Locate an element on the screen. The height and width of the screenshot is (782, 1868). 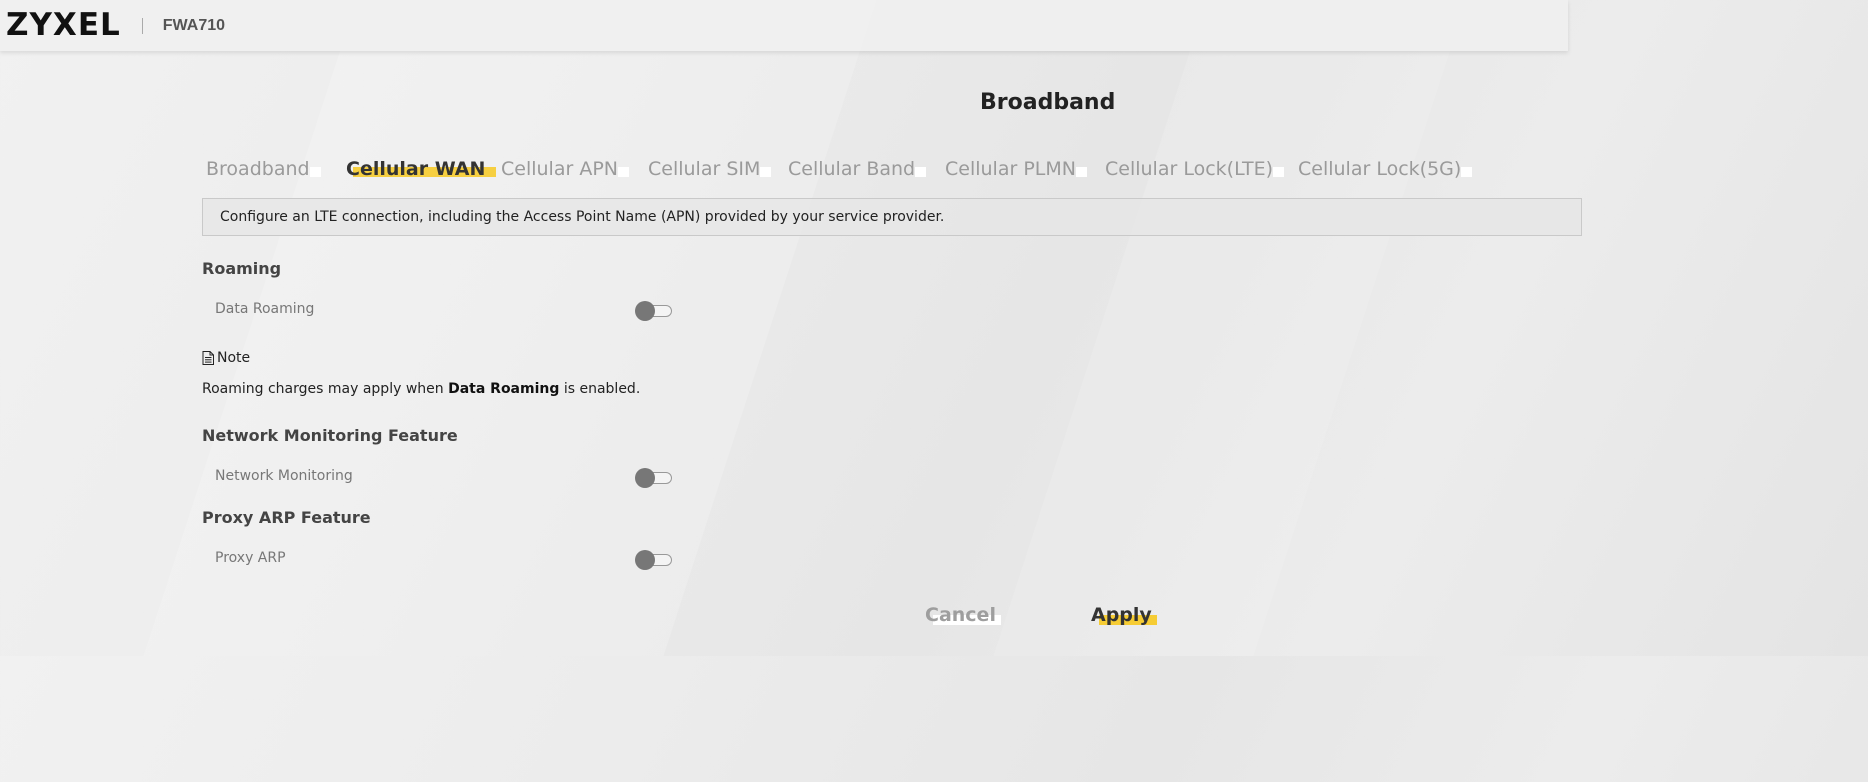
network-monitoring-toggle is located at coordinates (654, 478).